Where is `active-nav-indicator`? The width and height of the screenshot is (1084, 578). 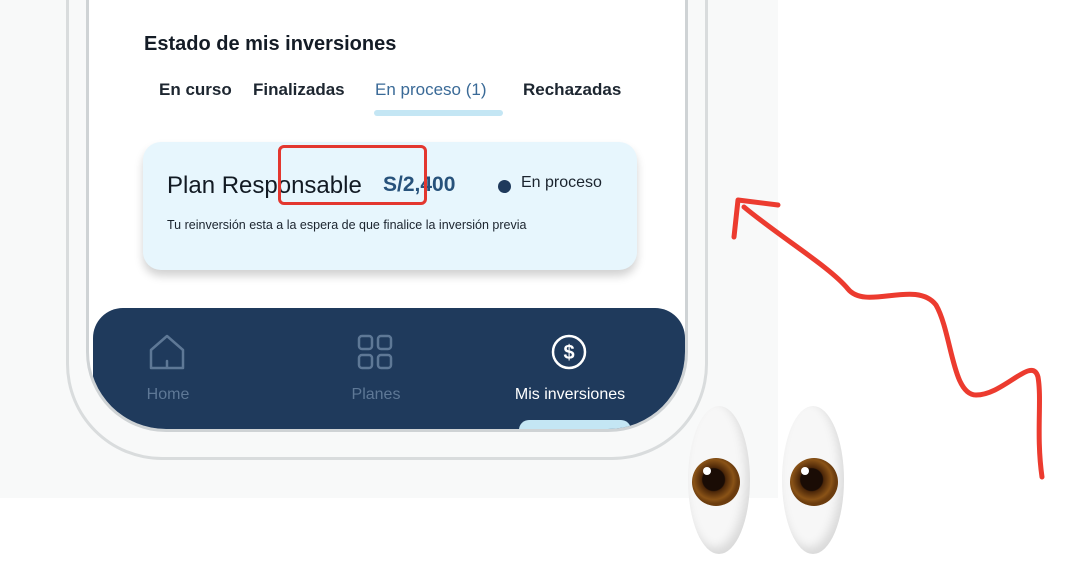 active-nav-indicator is located at coordinates (575, 424).